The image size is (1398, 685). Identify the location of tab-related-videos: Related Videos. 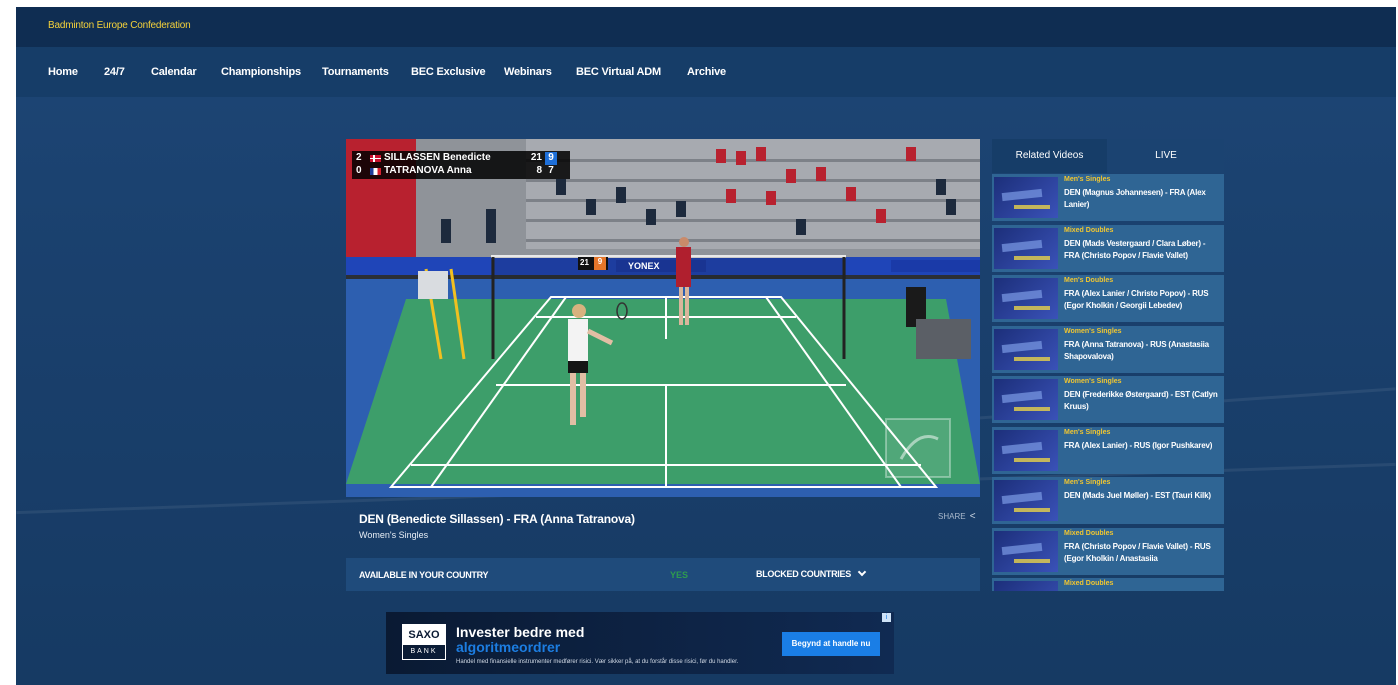
(1049, 156).